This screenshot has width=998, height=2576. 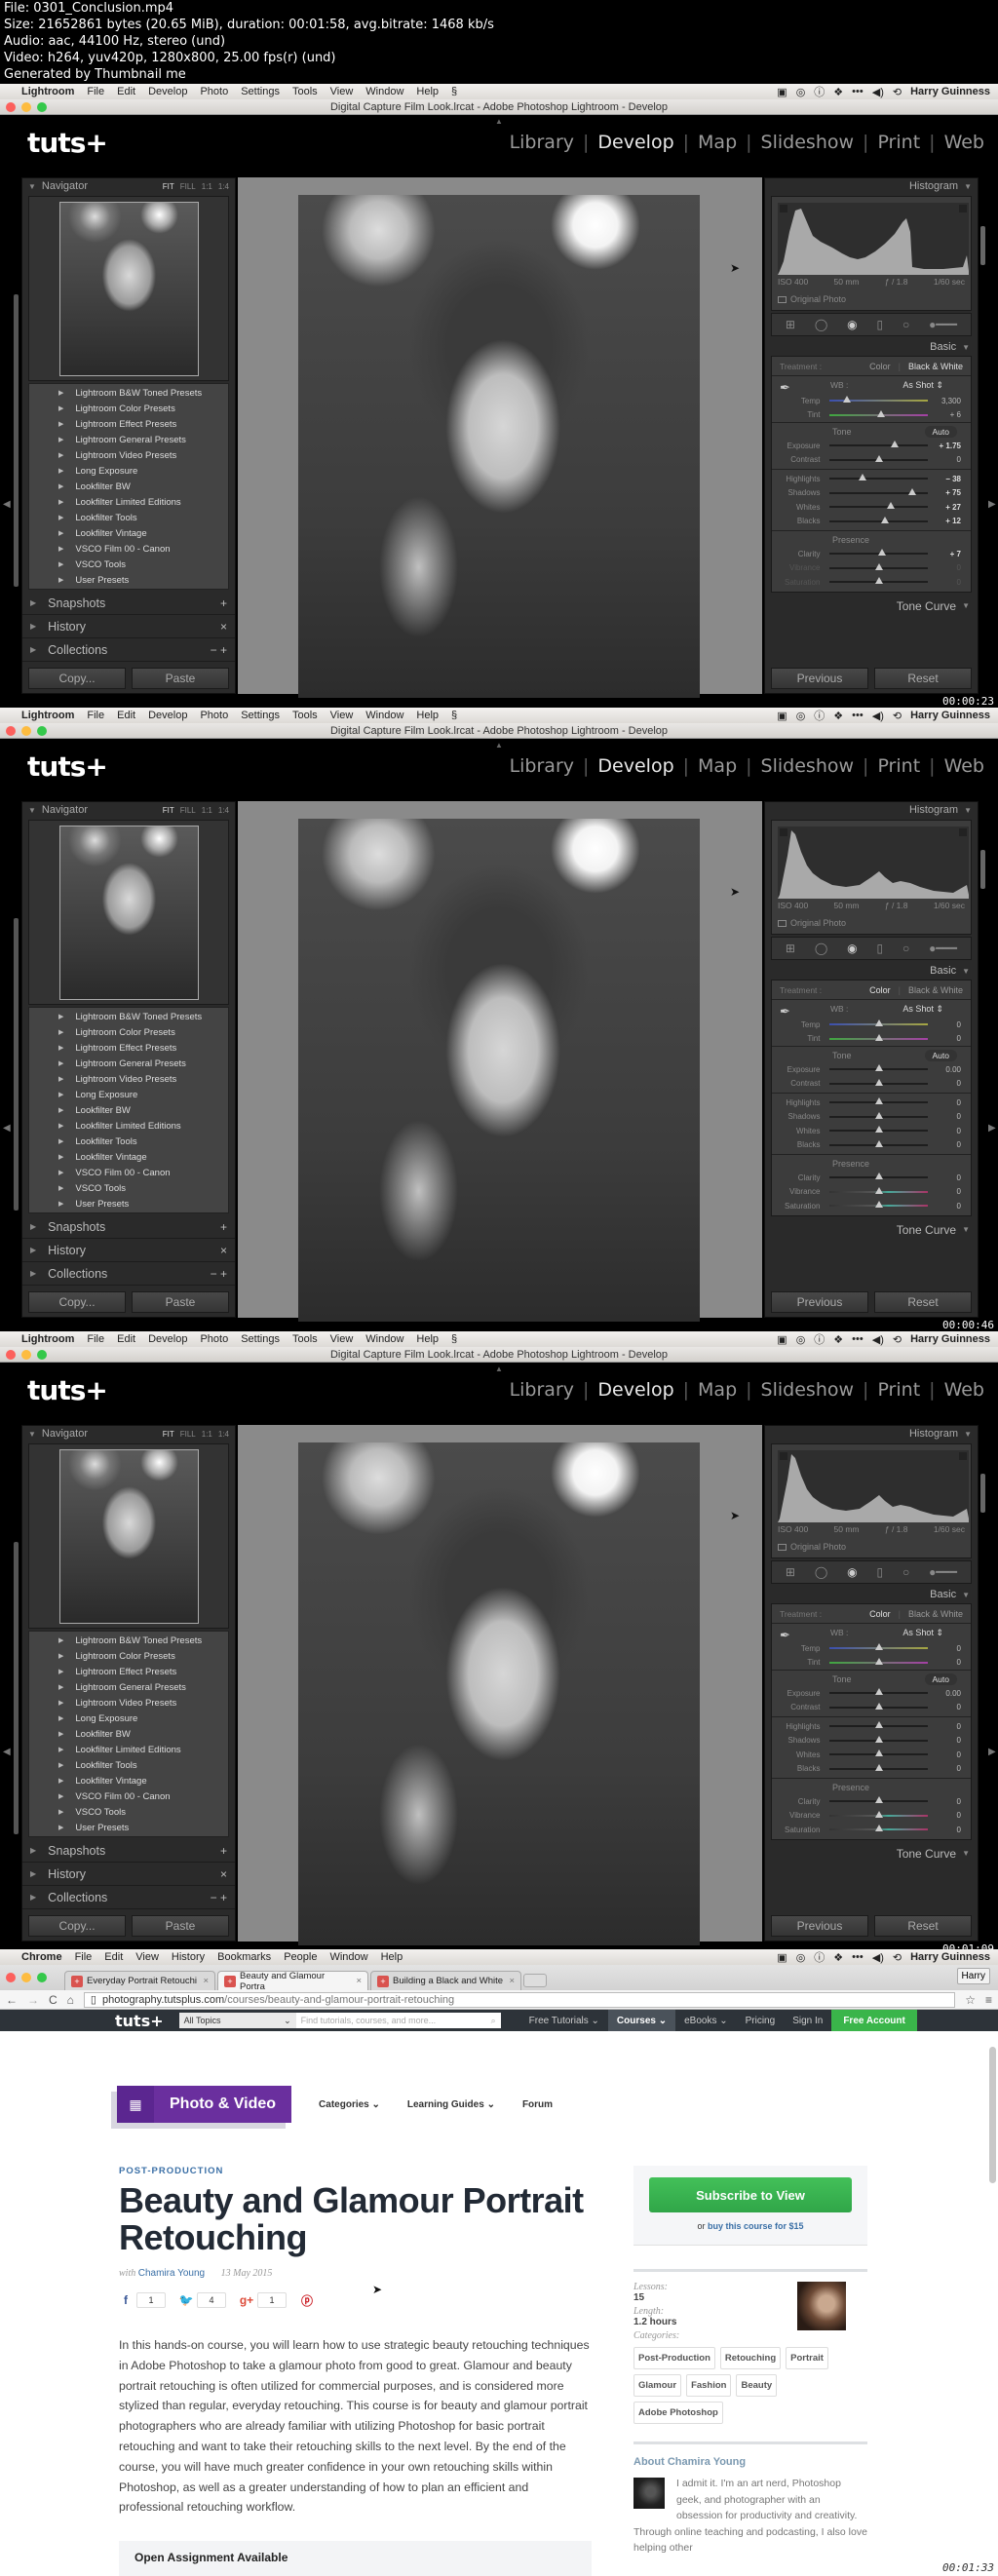 What do you see at coordinates (709, 2385) in the screenshot?
I see `category-tag: Fashion` at bounding box center [709, 2385].